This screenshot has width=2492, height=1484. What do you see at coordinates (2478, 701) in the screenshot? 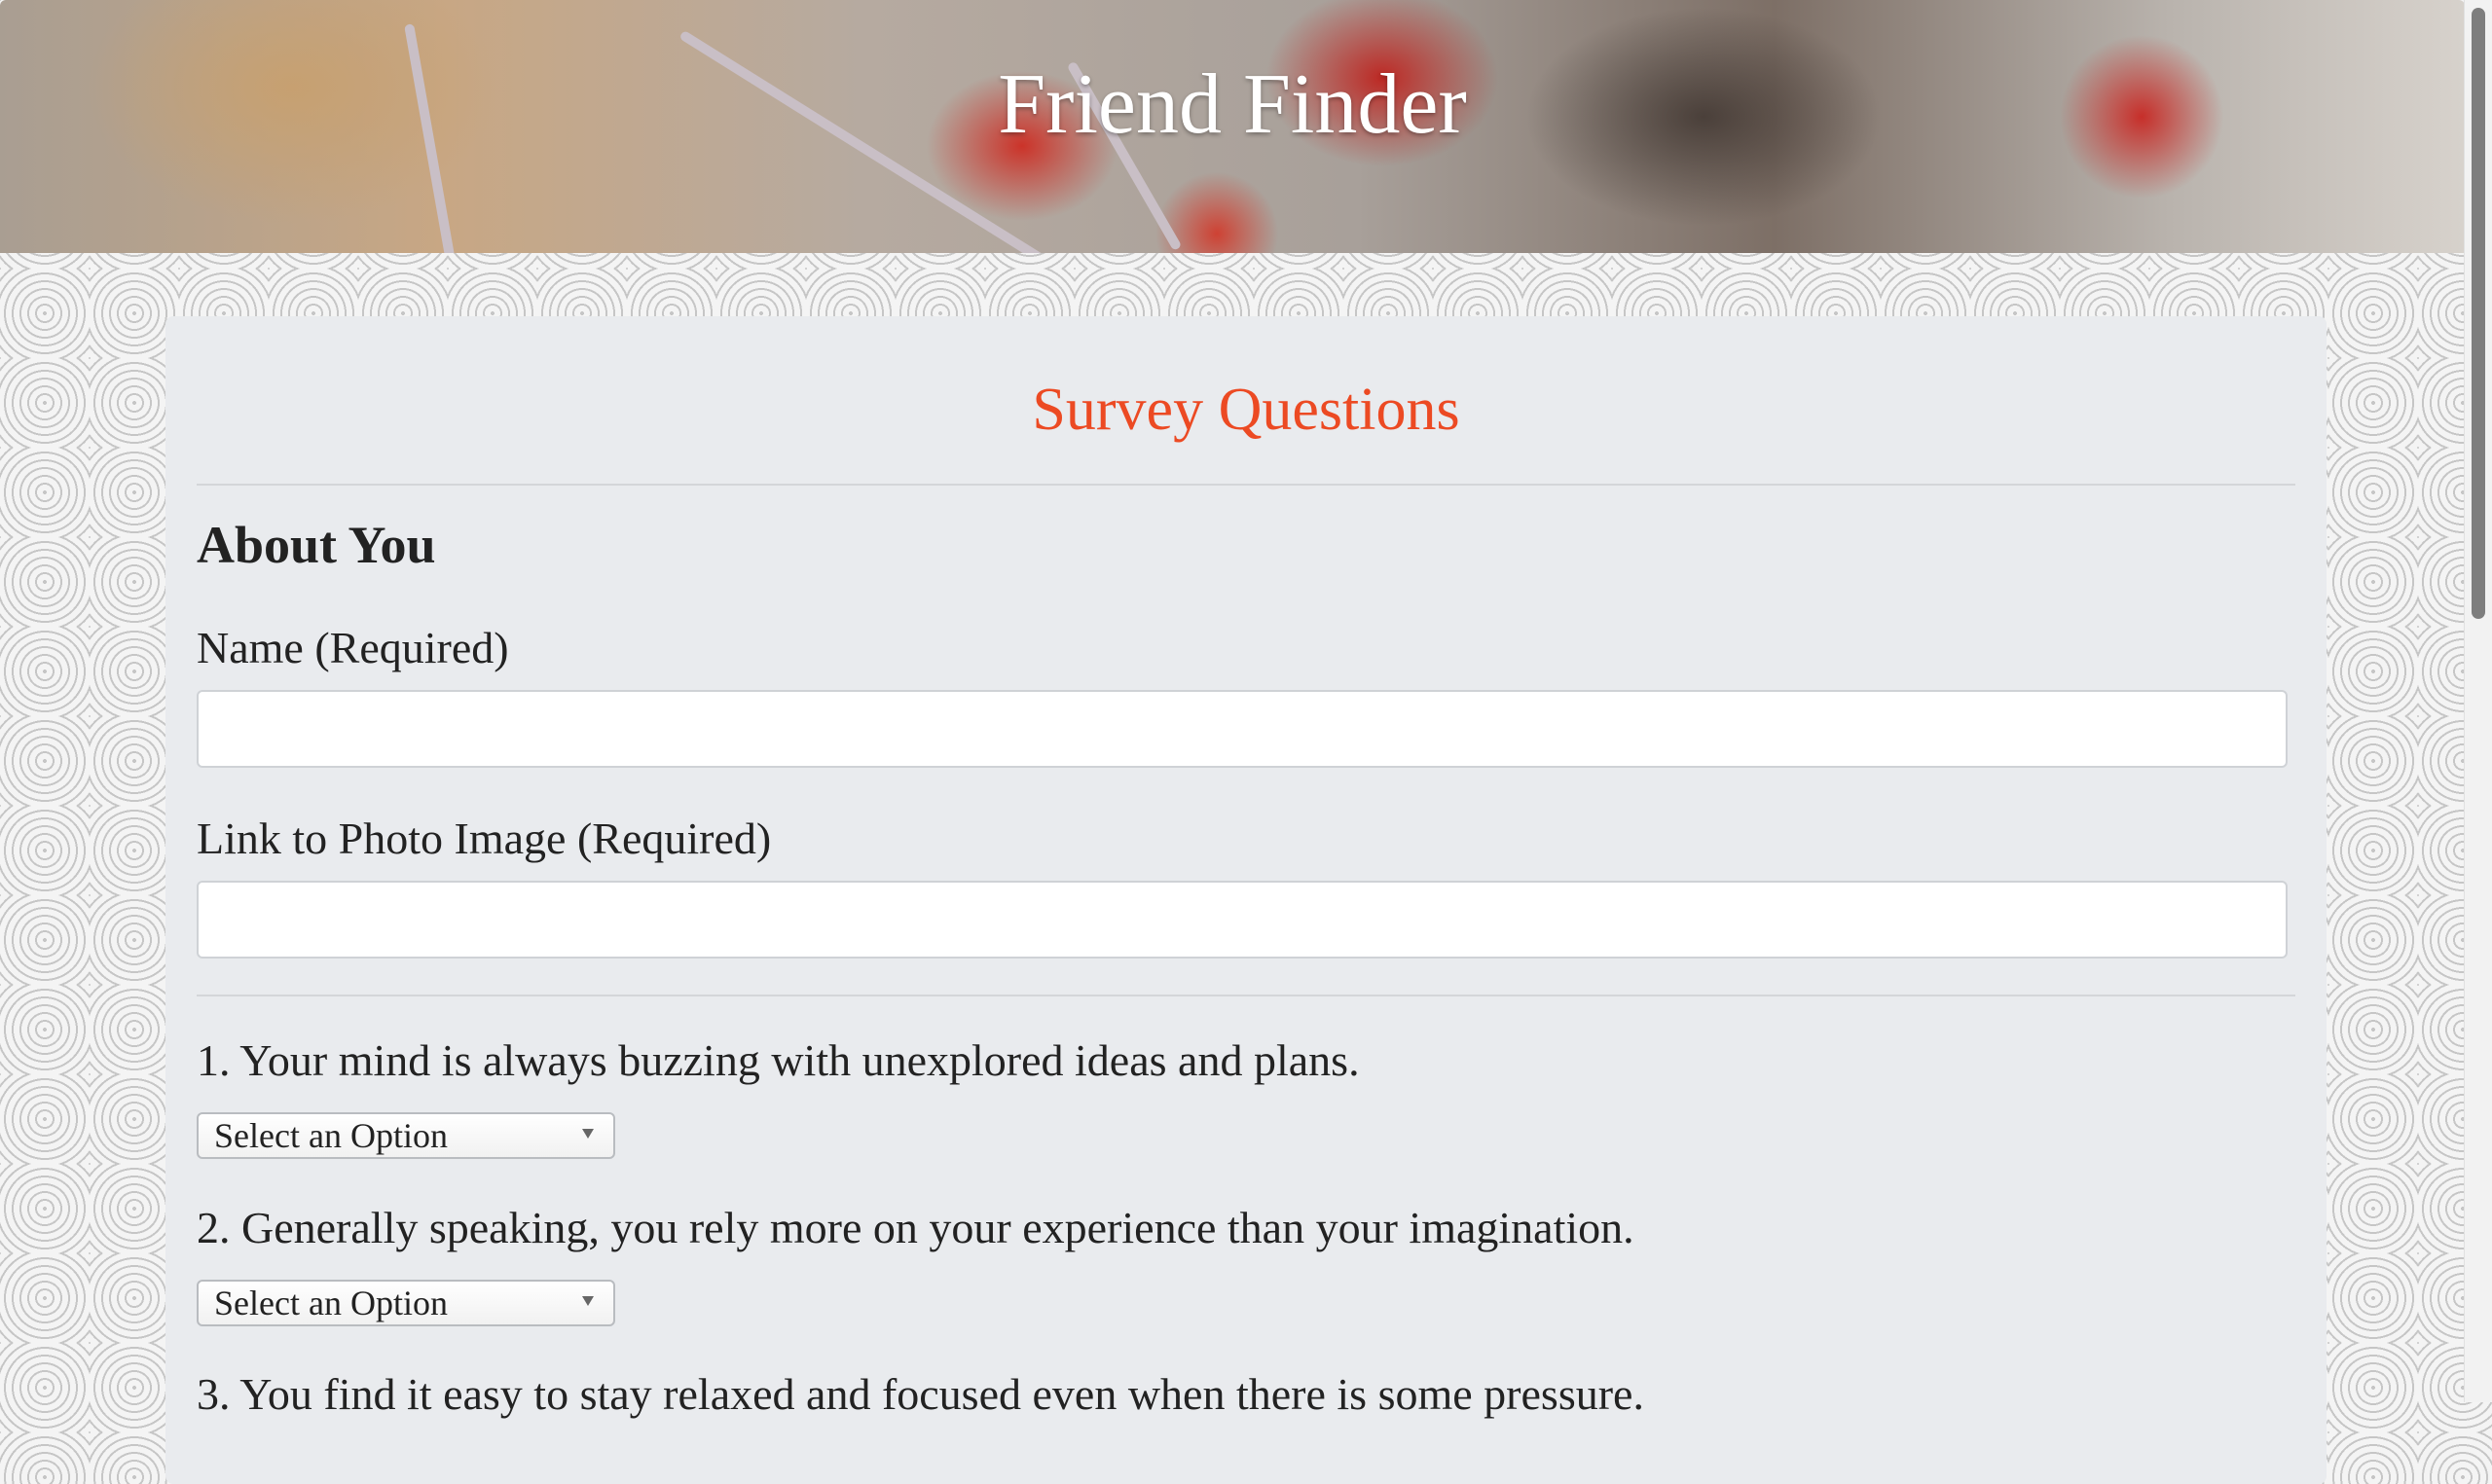
I see `vertical-scrollbar` at bounding box center [2478, 701].